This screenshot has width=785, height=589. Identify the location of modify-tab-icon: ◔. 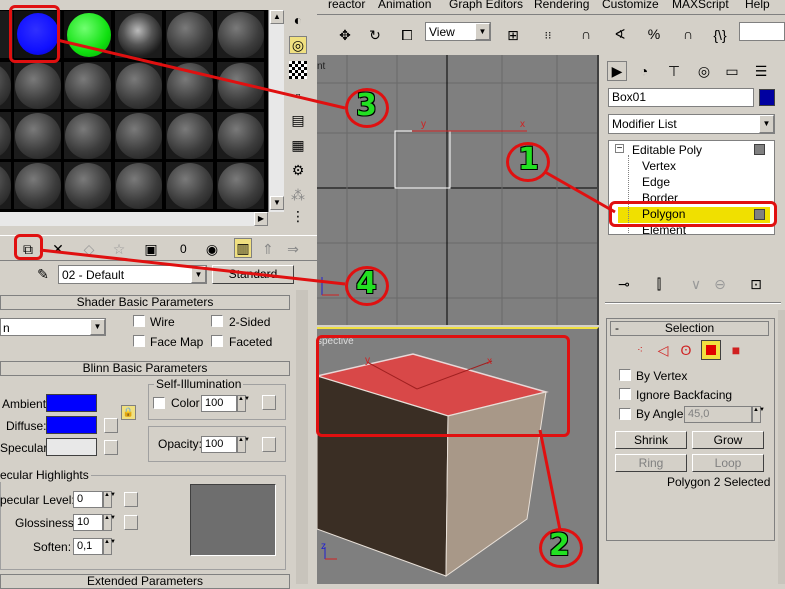
(644, 71).